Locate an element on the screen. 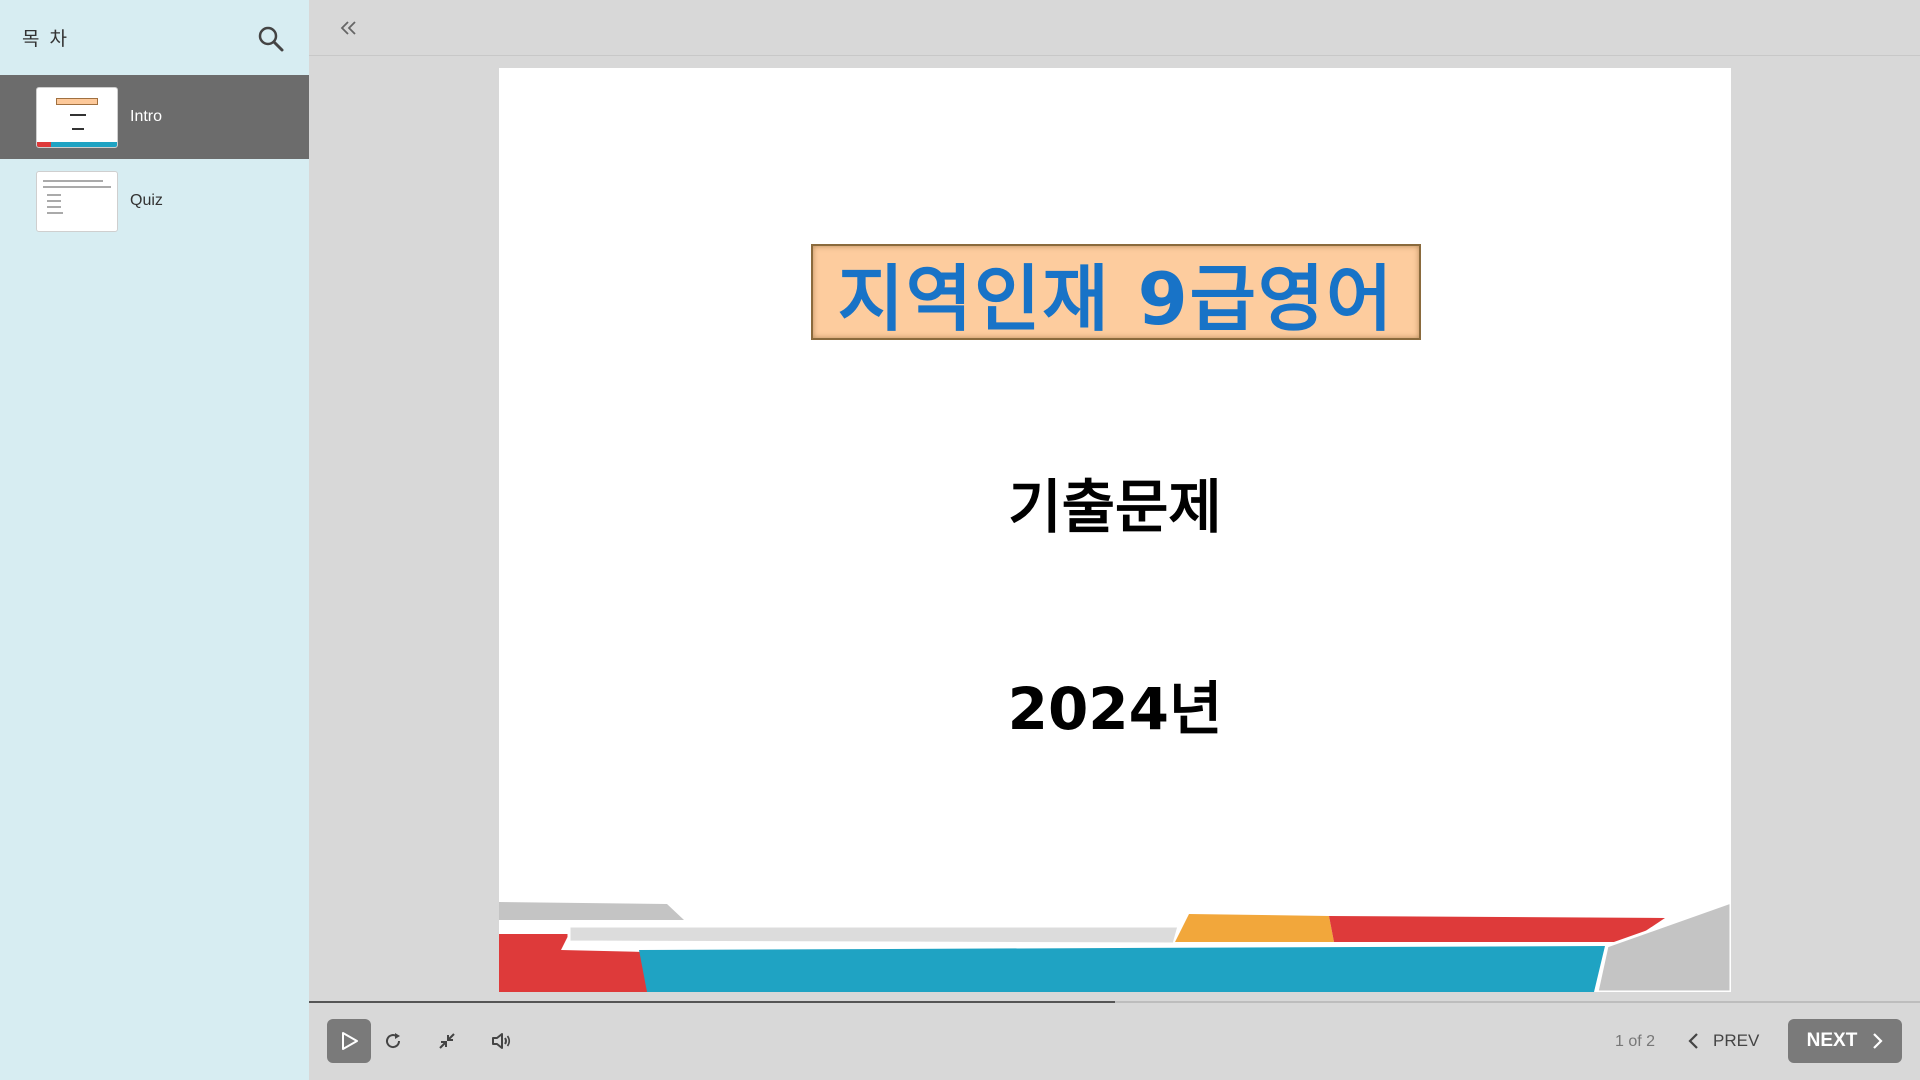 The width and height of the screenshot is (1920, 1080). next-button: NEXT is located at coordinates (1845, 1041).